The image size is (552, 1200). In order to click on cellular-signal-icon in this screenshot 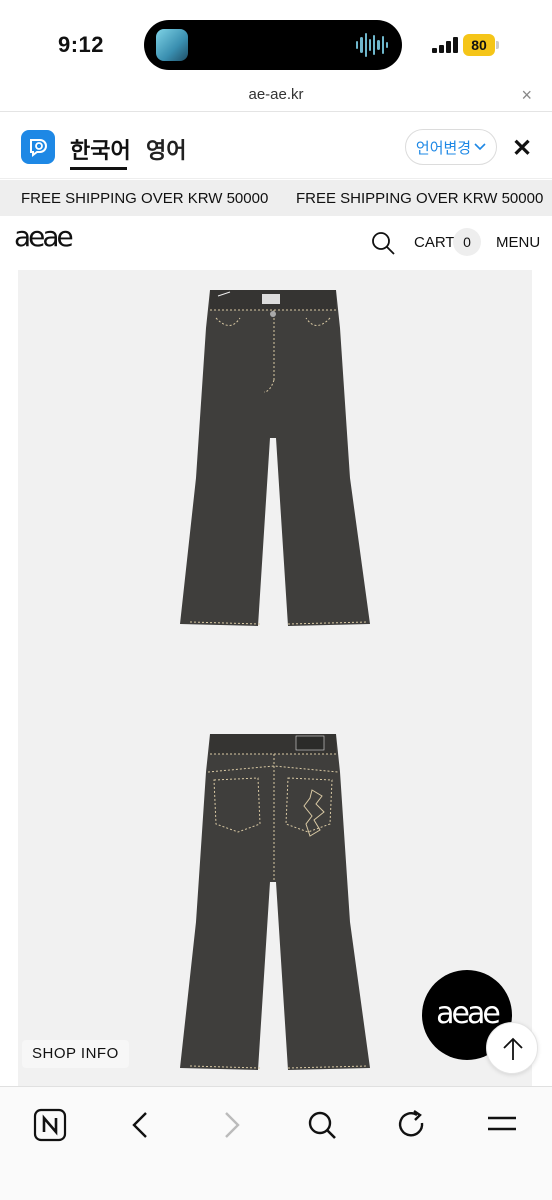, I will do `click(445, 45)`.